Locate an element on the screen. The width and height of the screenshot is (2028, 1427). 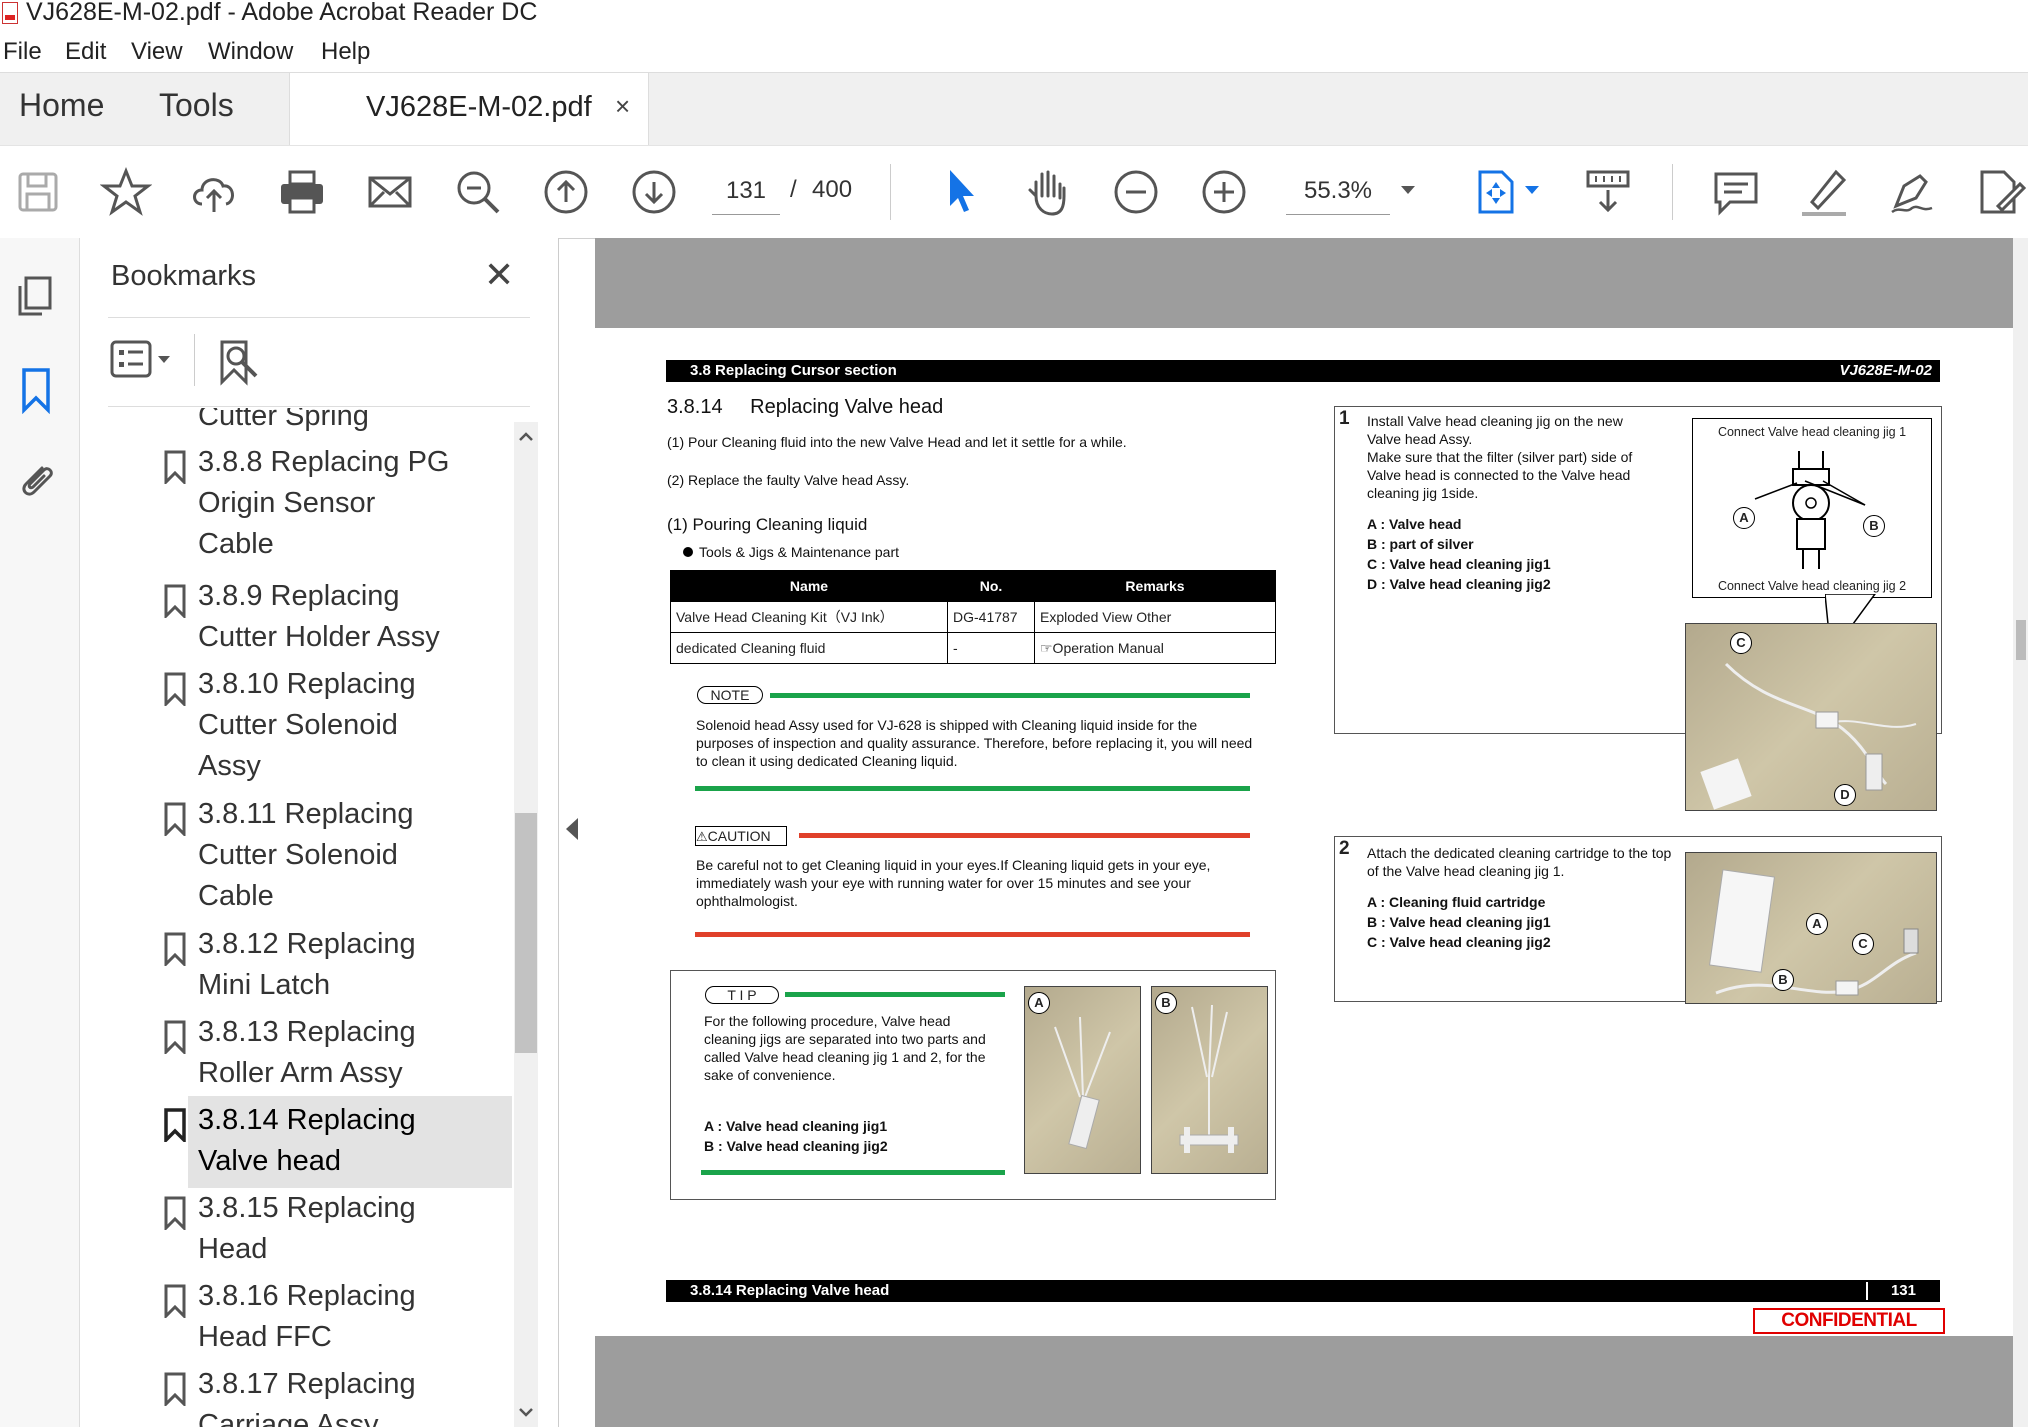
scroll-down-icon is located at coordinates (526, 1413).